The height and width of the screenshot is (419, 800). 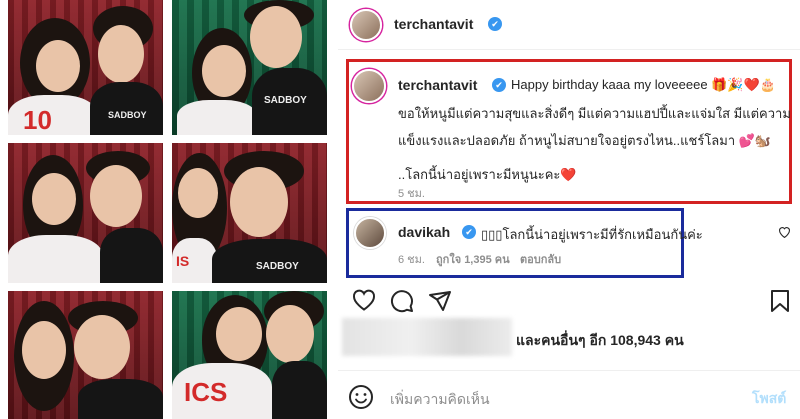 What do you see at coordinates (569, 370) in the screenshot?
I see `comment-divider` at bounding box center [569, 370].